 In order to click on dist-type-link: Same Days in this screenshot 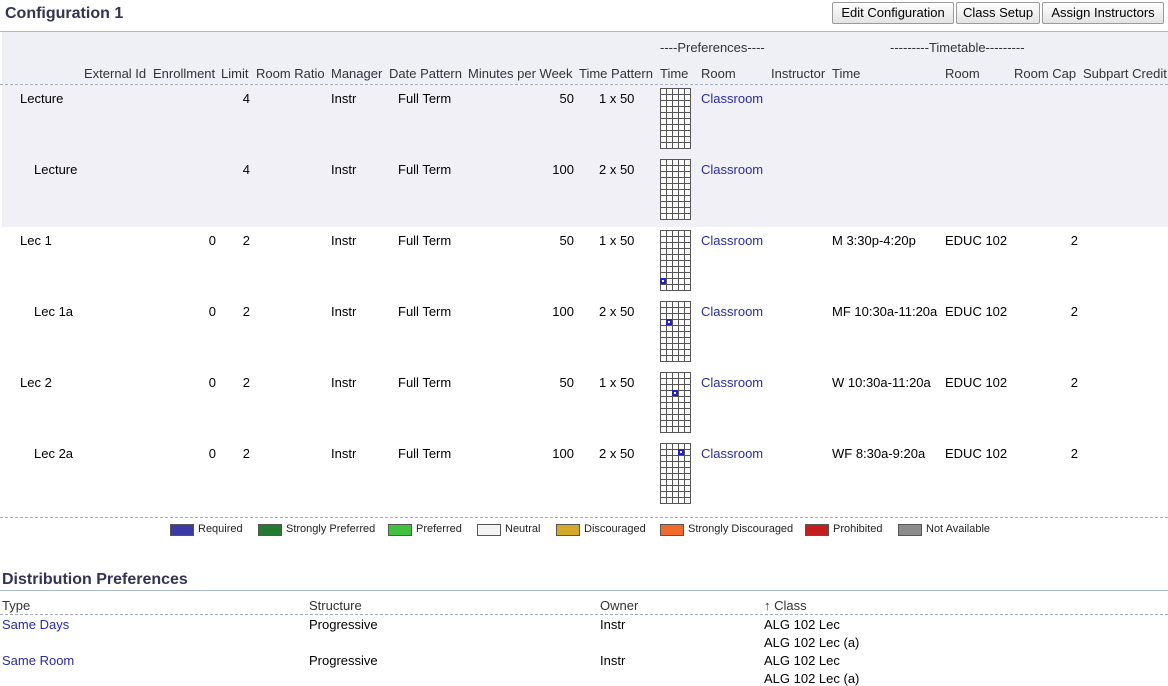, I will do `click(35, 624)`.